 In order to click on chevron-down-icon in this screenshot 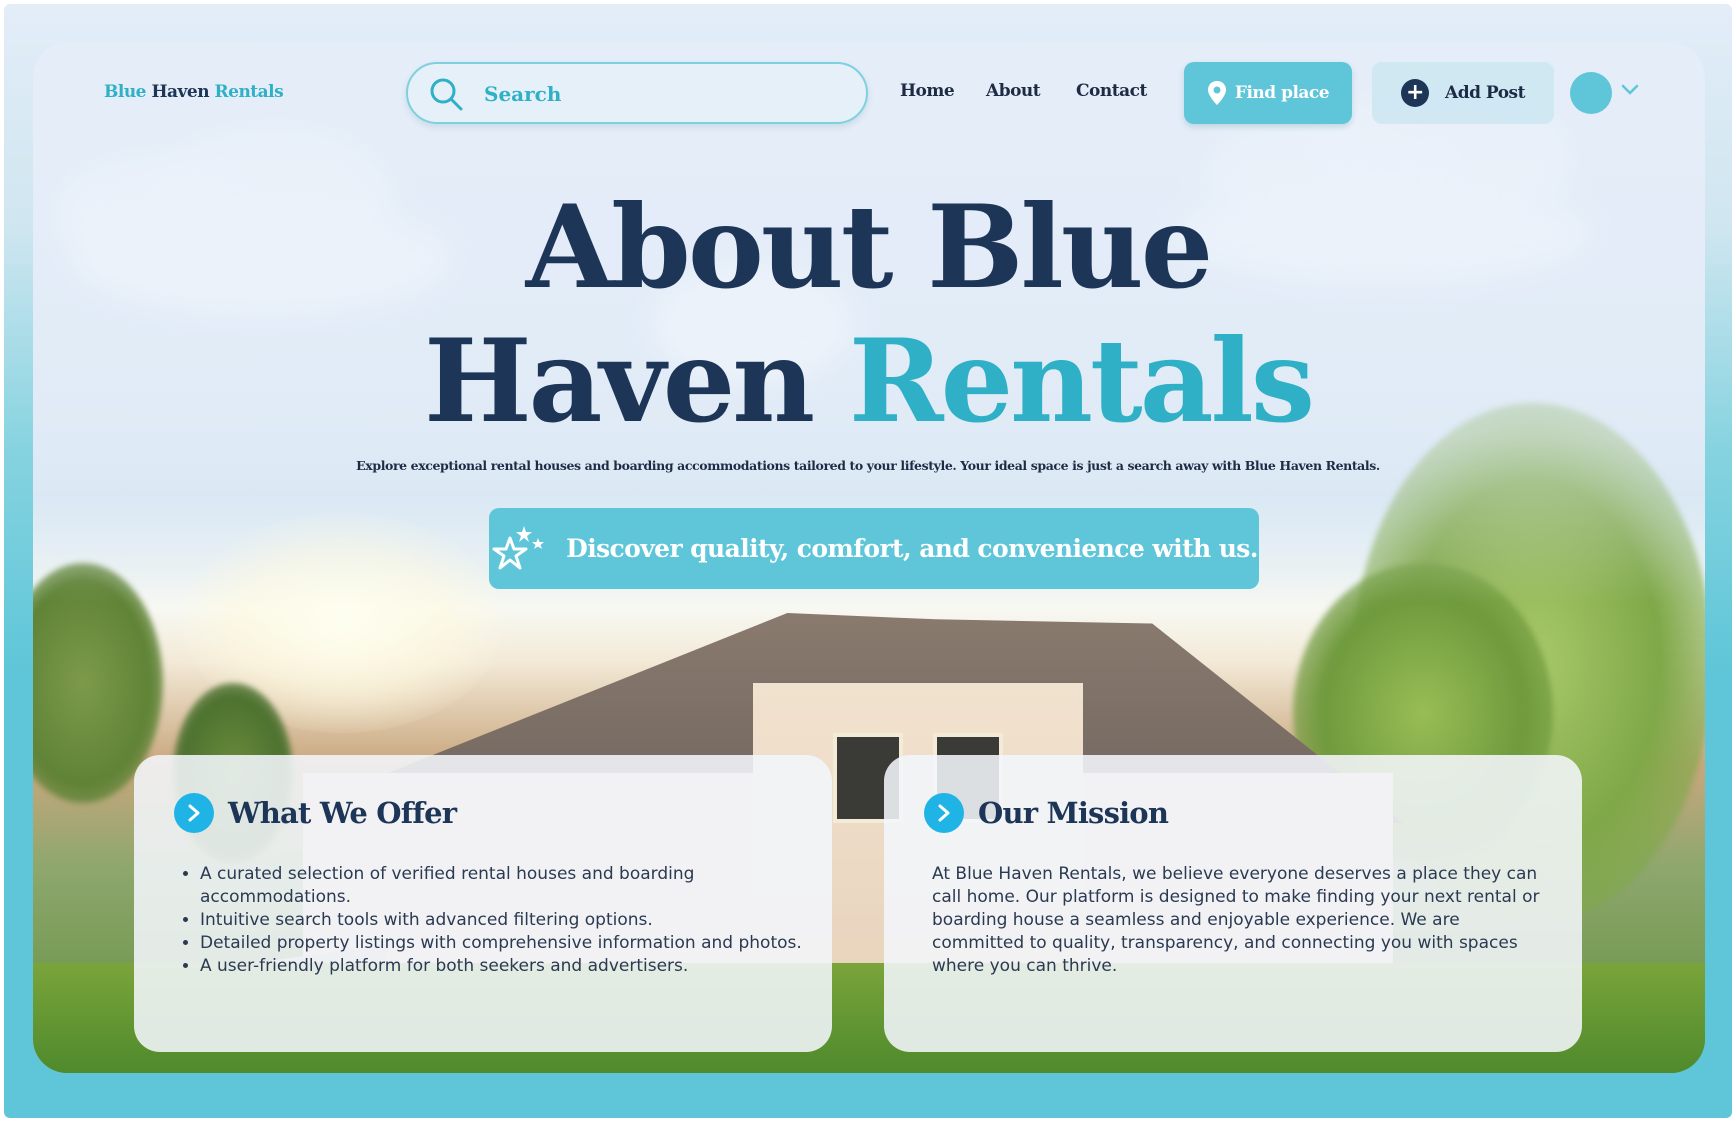, I will do `click(1630, 90)`.